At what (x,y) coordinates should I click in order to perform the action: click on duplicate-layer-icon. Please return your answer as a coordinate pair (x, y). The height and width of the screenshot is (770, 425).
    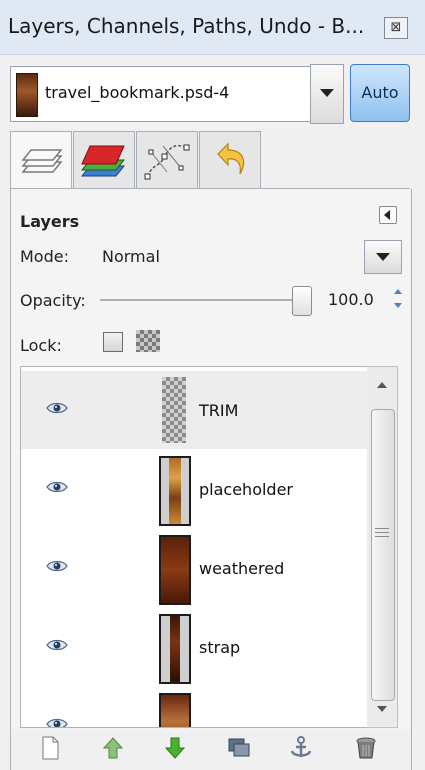
    Looking at the image, I should click on (239, 747).